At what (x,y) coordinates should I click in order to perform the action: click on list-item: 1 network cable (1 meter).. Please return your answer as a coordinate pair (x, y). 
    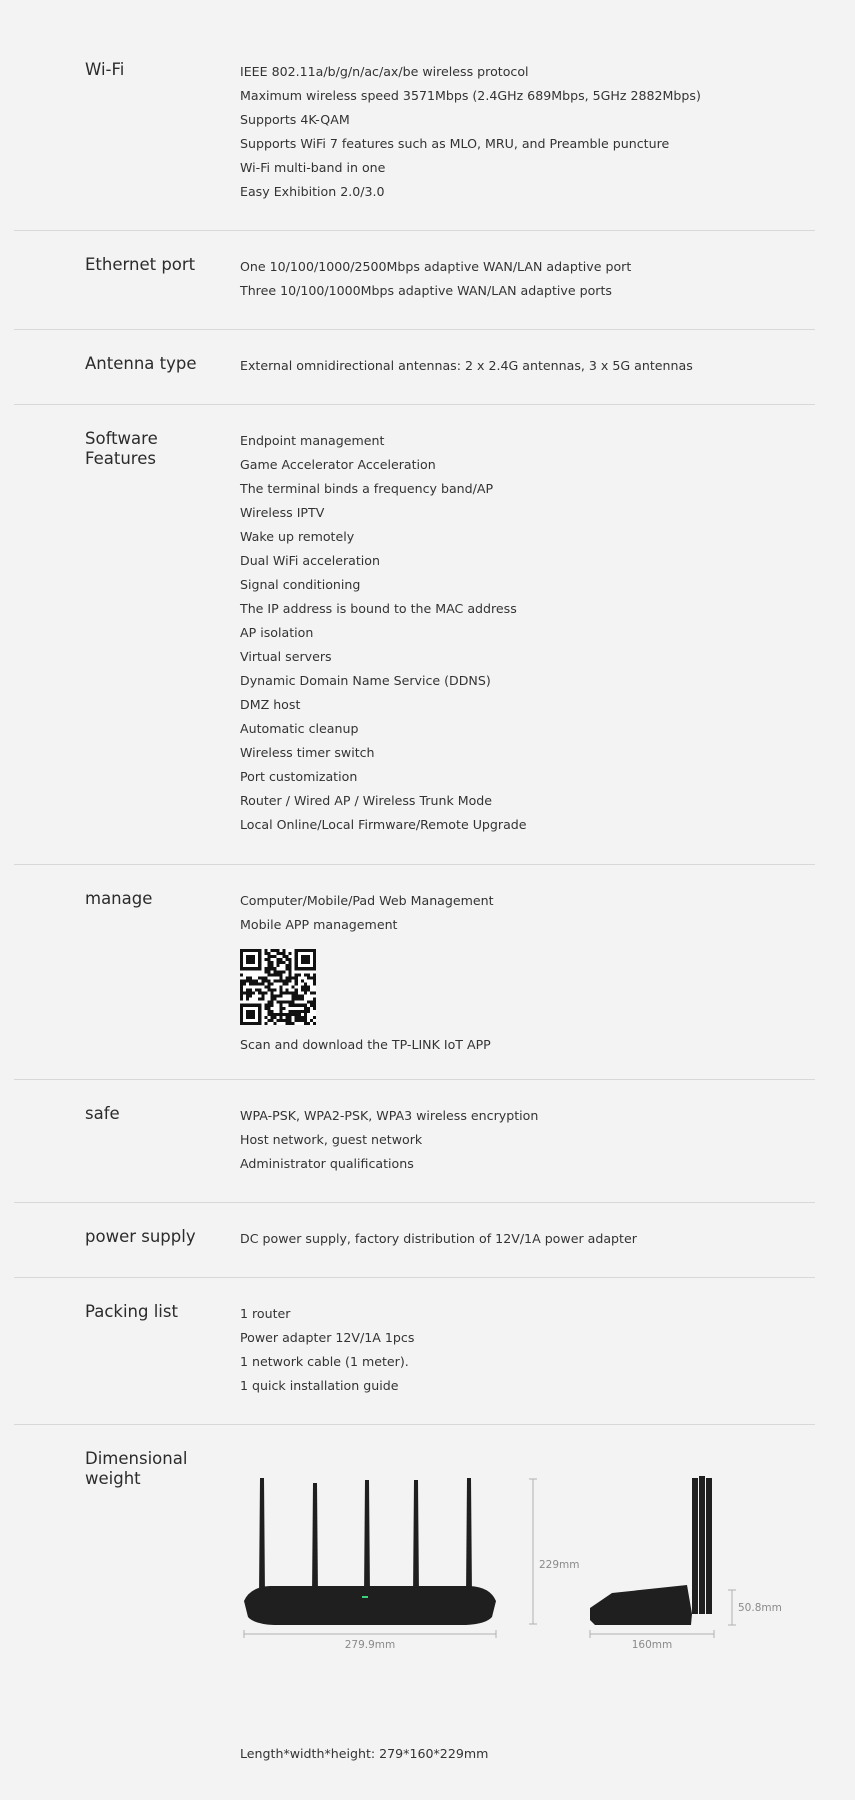
    Looking at the image, I should click on (324, 1361).